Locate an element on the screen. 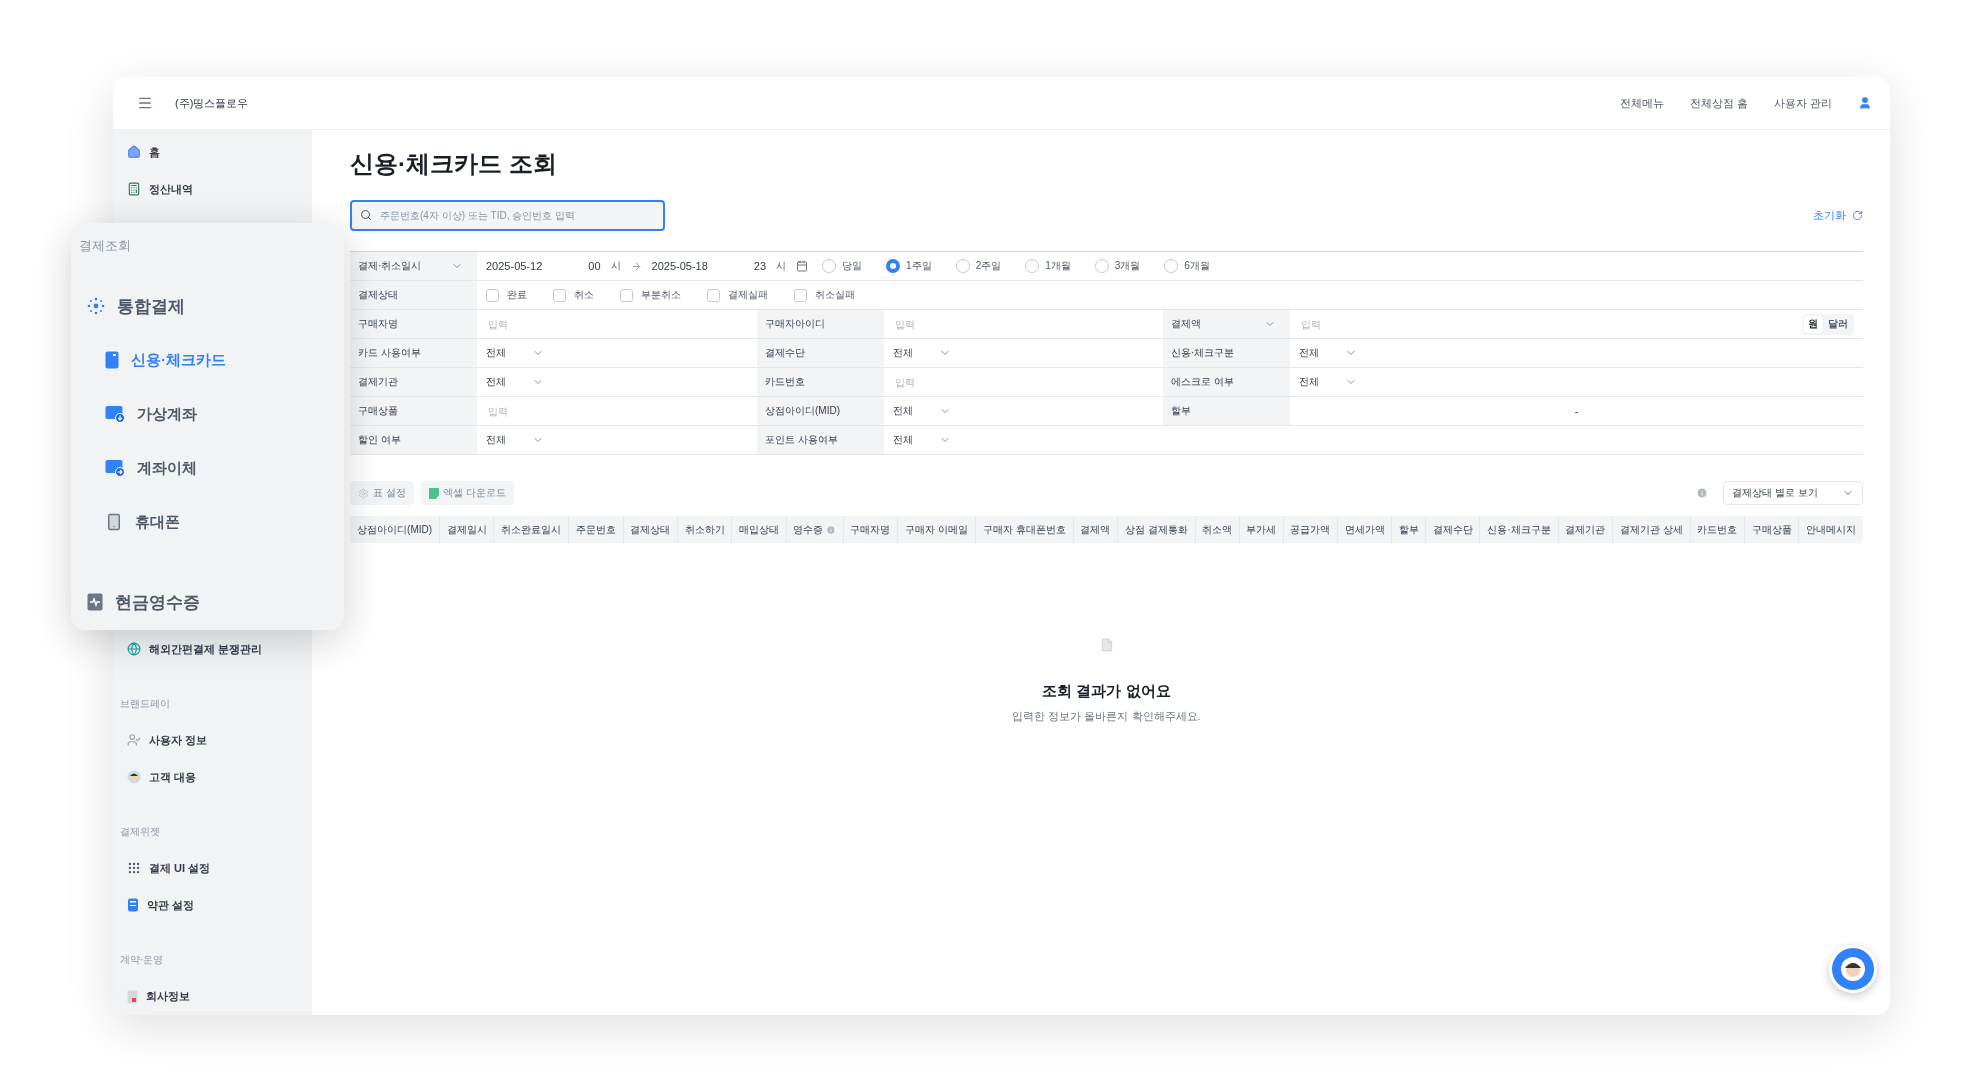  calculator-icon is located at coordinates (134, 189).